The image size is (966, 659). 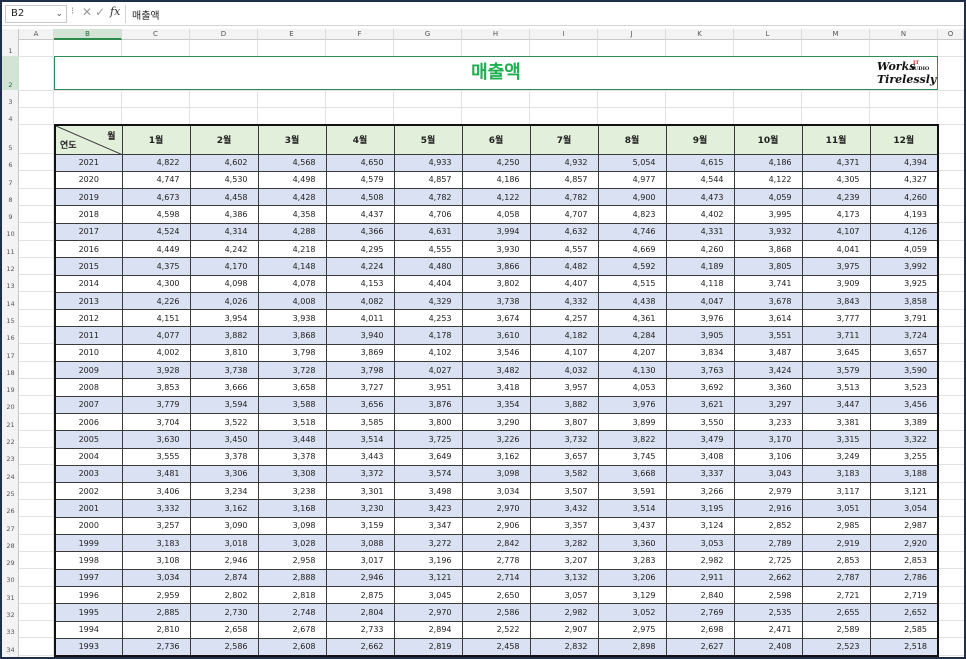 What do you see at coordinates (292, 647) in the screenshot?
I see `value-cell: 2,608` at bounding box center [292, 647].